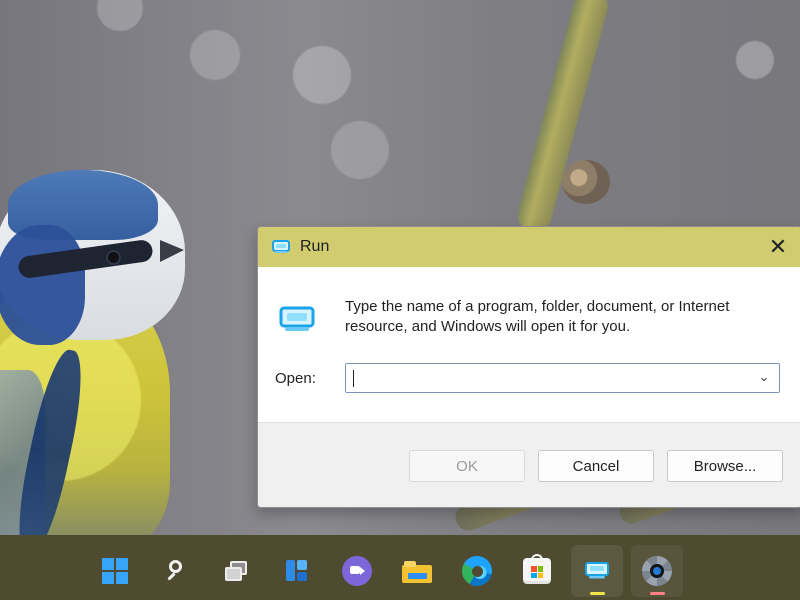 The width and height of the screenshot is (800, 600). I want to click on open-combobox: ⌄, so click(562, 378).